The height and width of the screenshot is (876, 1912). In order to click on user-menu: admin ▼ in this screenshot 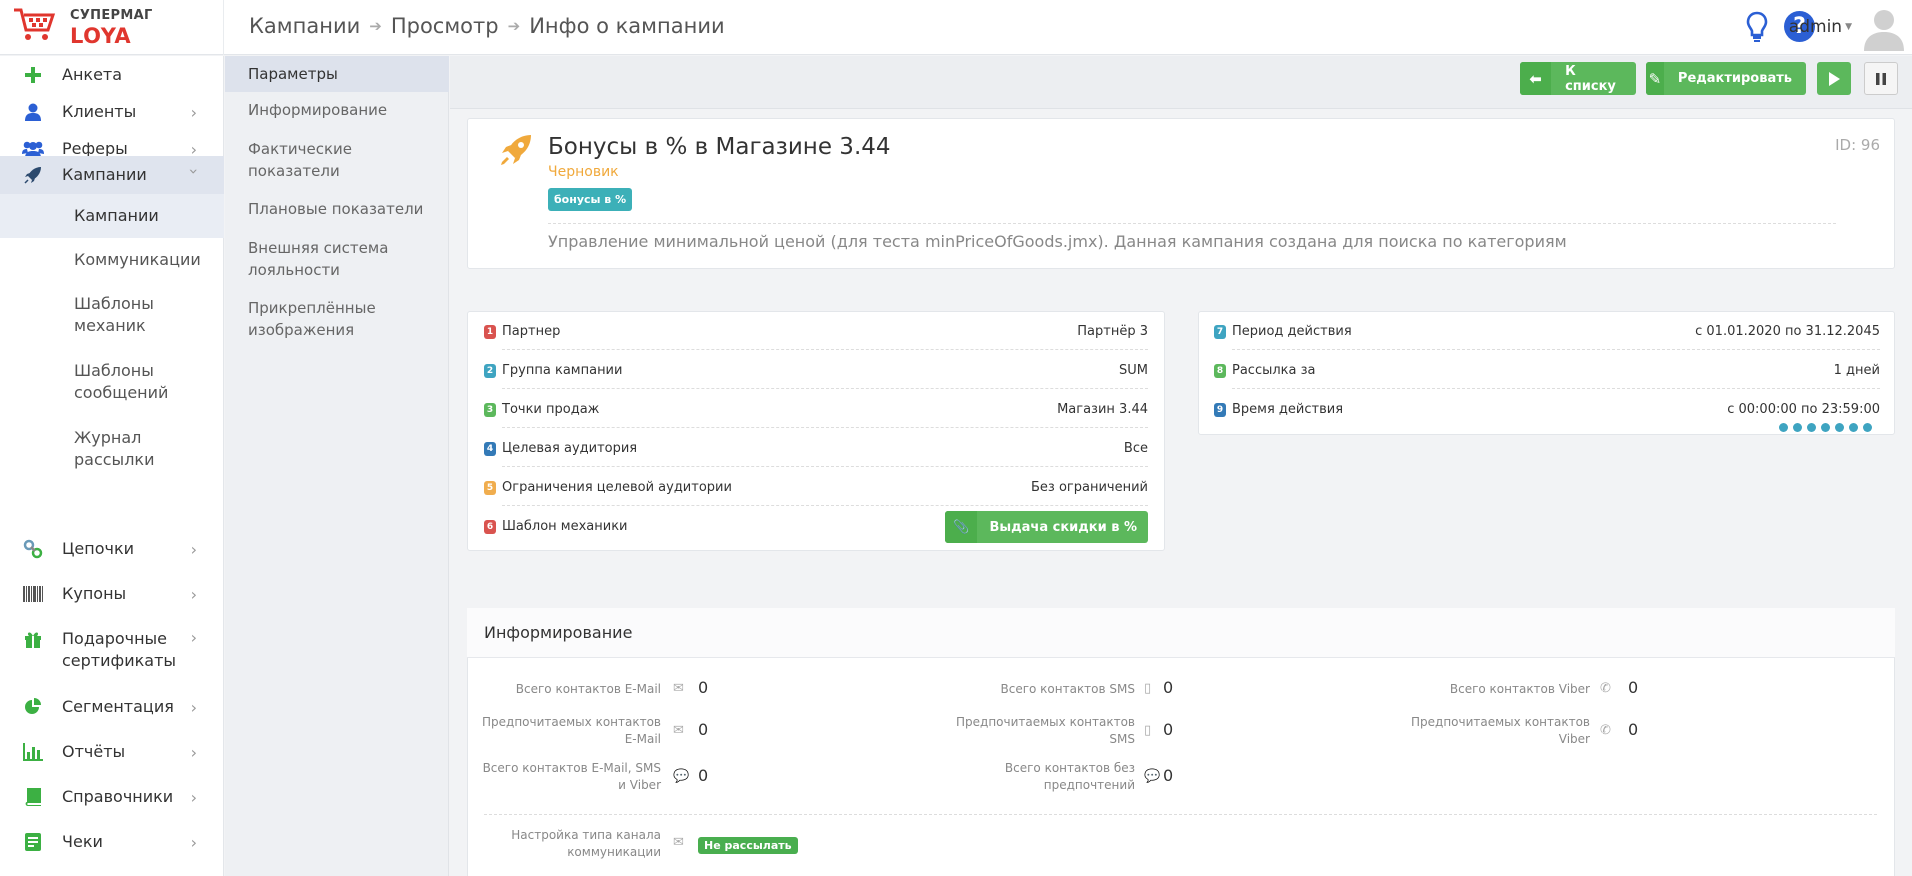, I will do `click(1820, 27)`.